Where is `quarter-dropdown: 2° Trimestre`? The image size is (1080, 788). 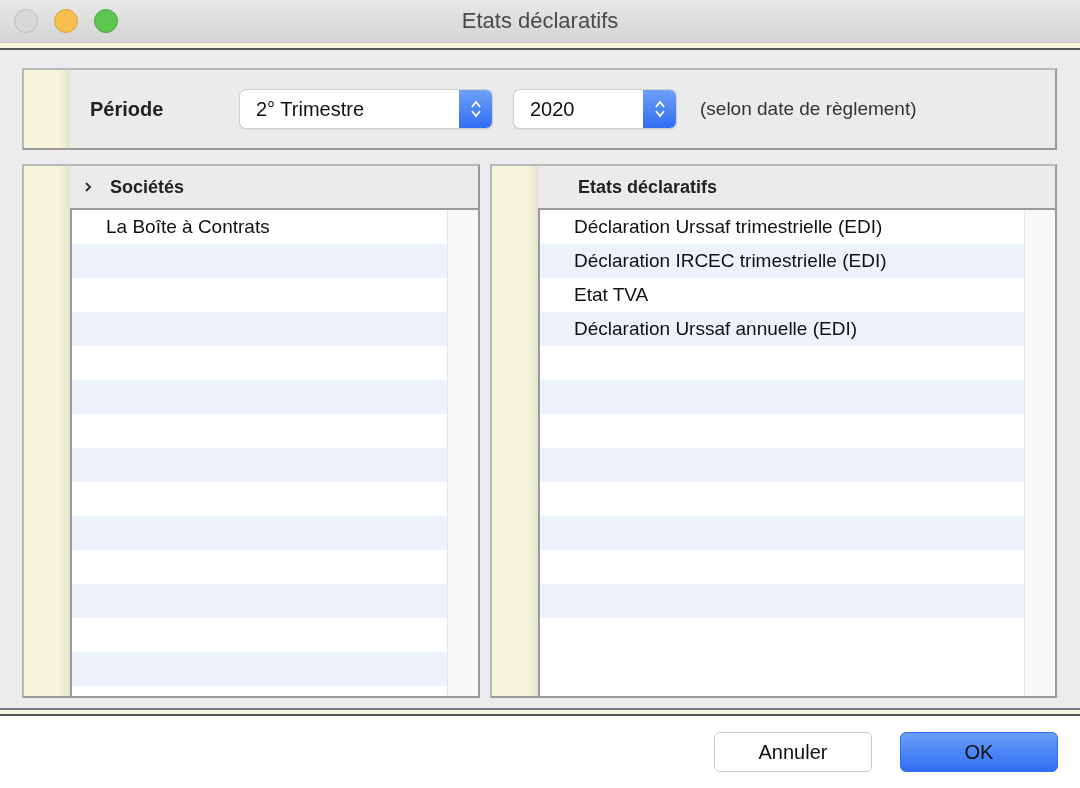
quarter-dropdown: 2° Trimestre is located at coordinates (366, 109).